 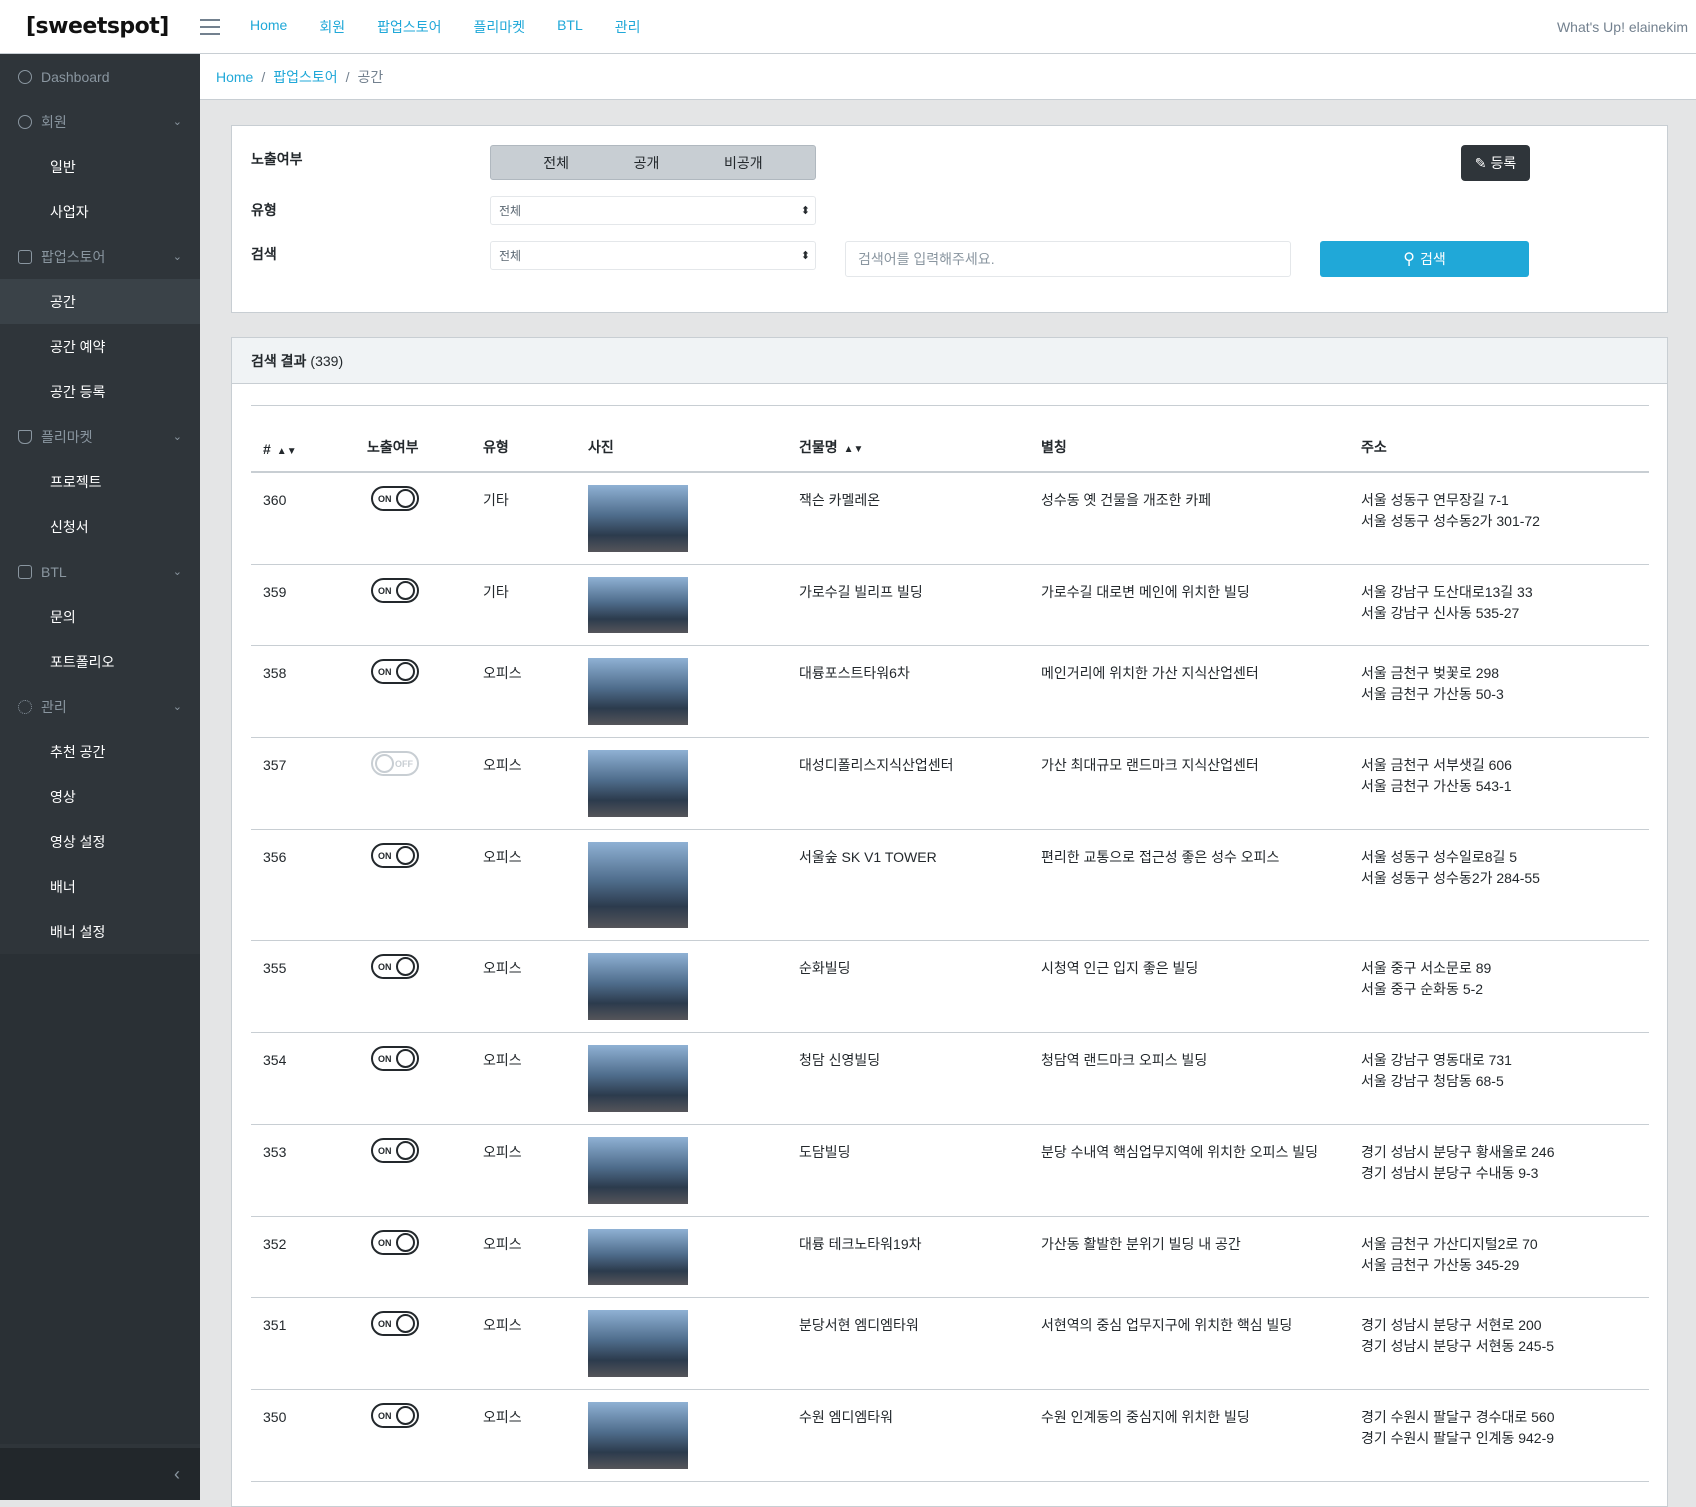 What do you see at coordinates (556, 163) in the screenshot?
I see `exposure-option-all: 전체` at bounding box center [556, 163].